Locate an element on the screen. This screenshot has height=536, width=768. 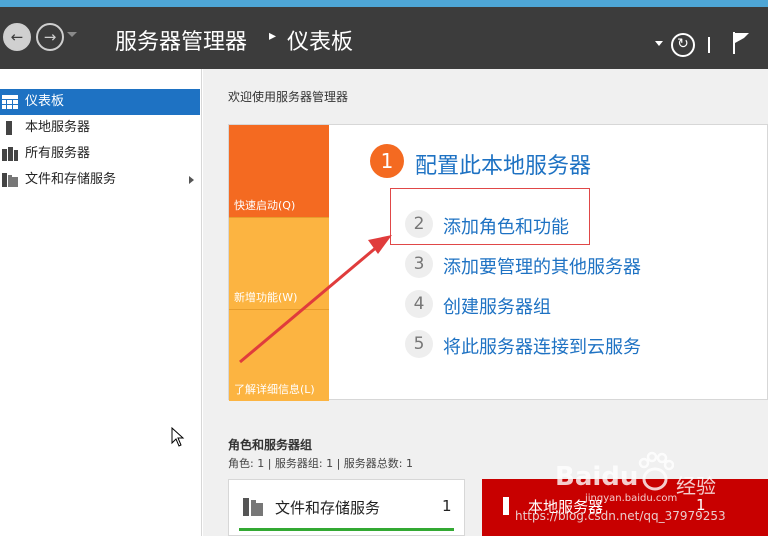
dashboard-icon is located at coordinates (10, 102).